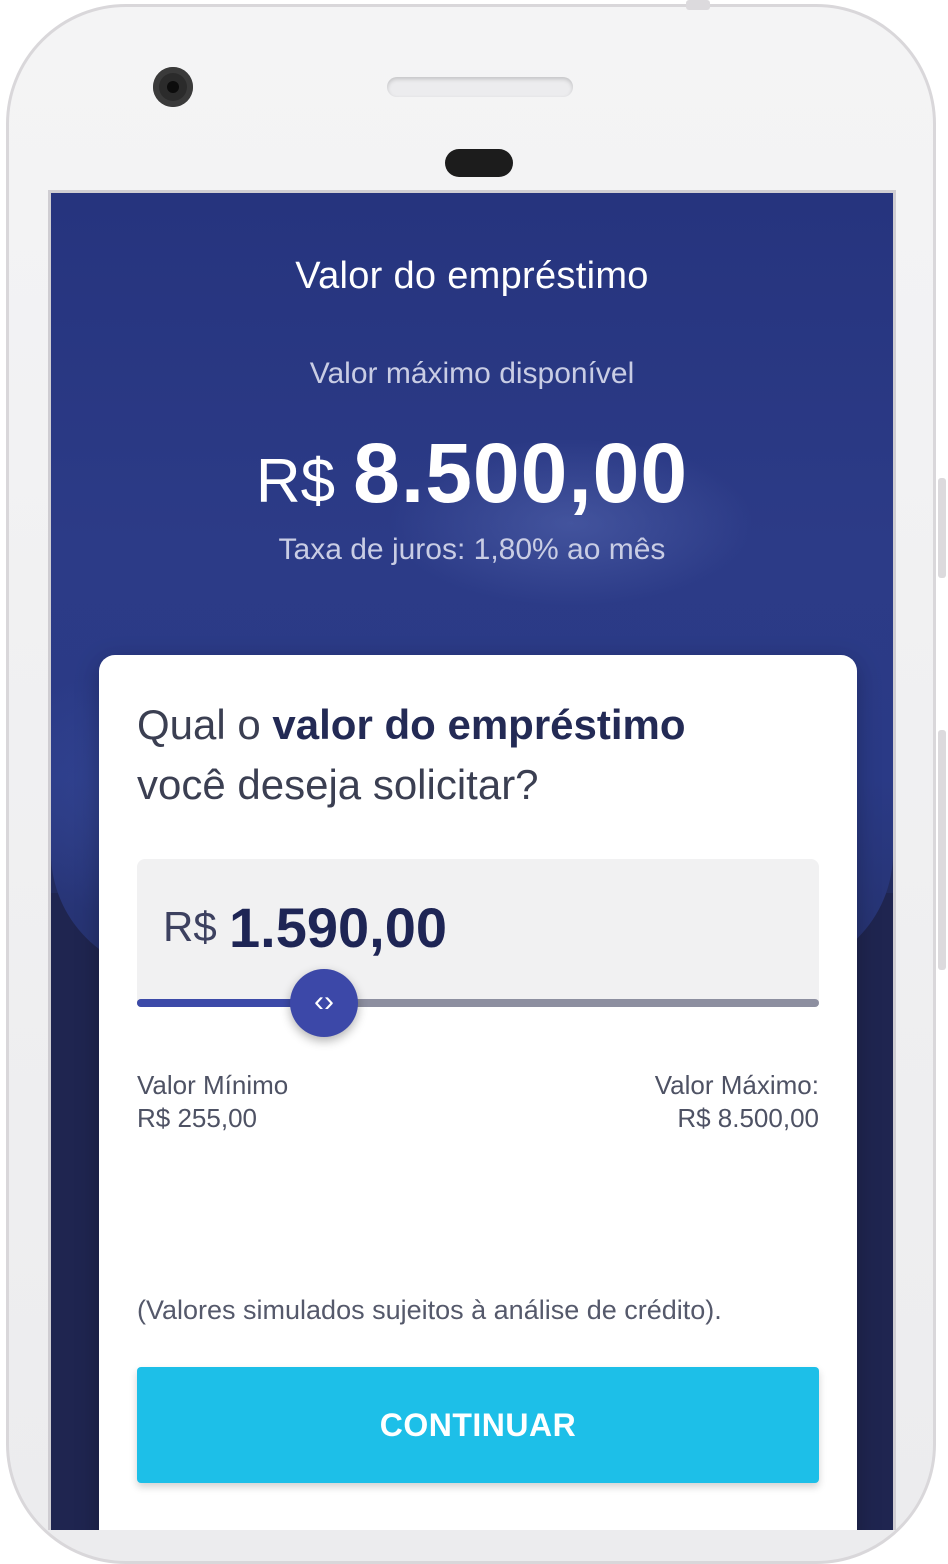 Image resolution: width=948 pixels, height=1564 pixels. Describe the element at coordinates (472, 549) in the screenshot. I see `interest-rate: Taxa de juros: 1,80% ao mês` at that location.